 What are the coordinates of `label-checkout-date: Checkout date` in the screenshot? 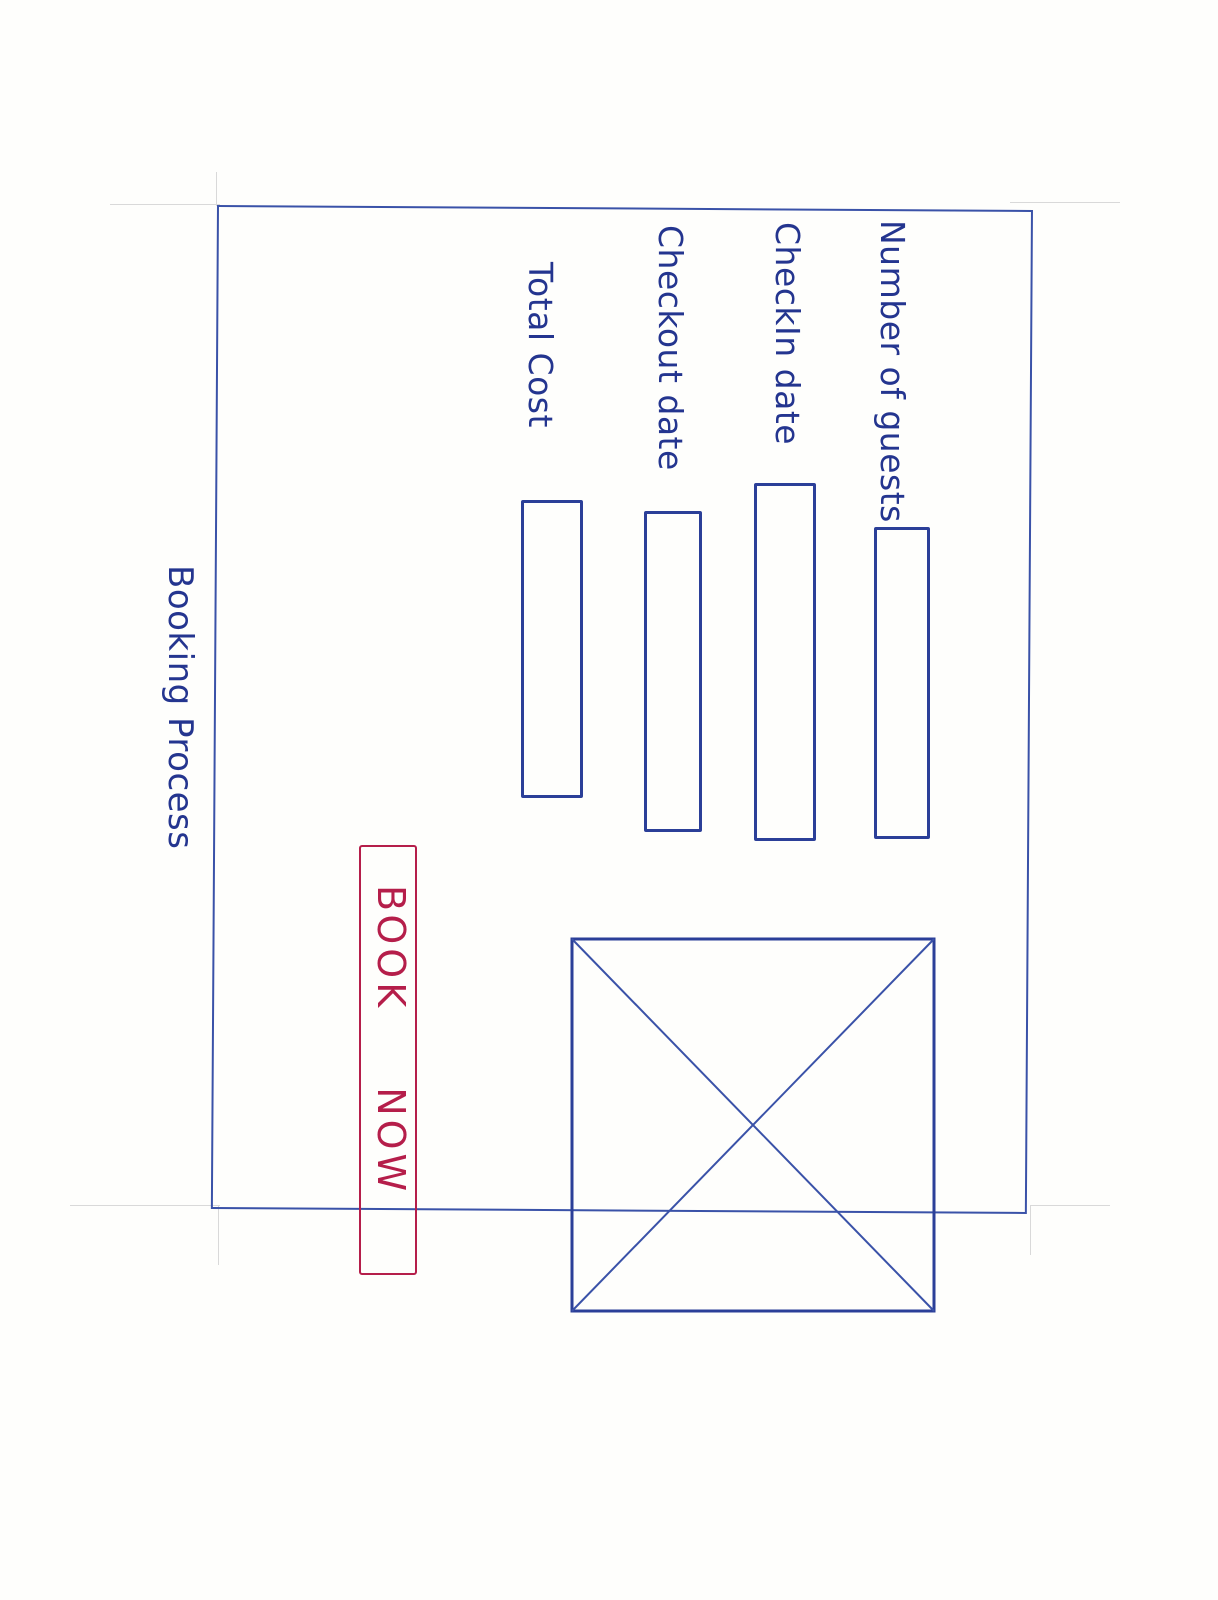 It's located at (670, 348).